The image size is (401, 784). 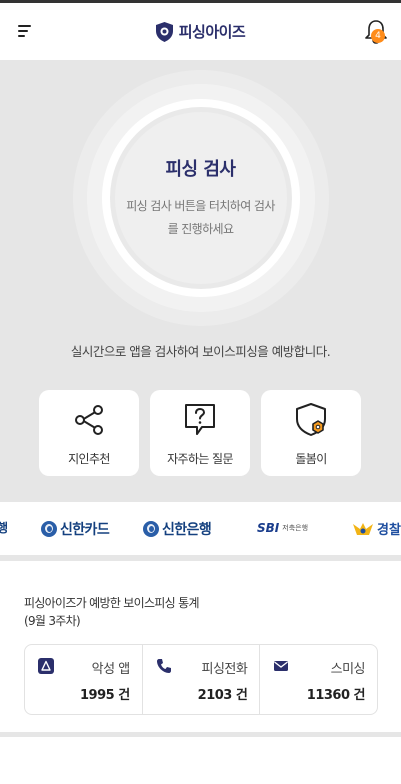 I want to click on shinhan-bank-text: 신한은행, so click(x=187, y=530).